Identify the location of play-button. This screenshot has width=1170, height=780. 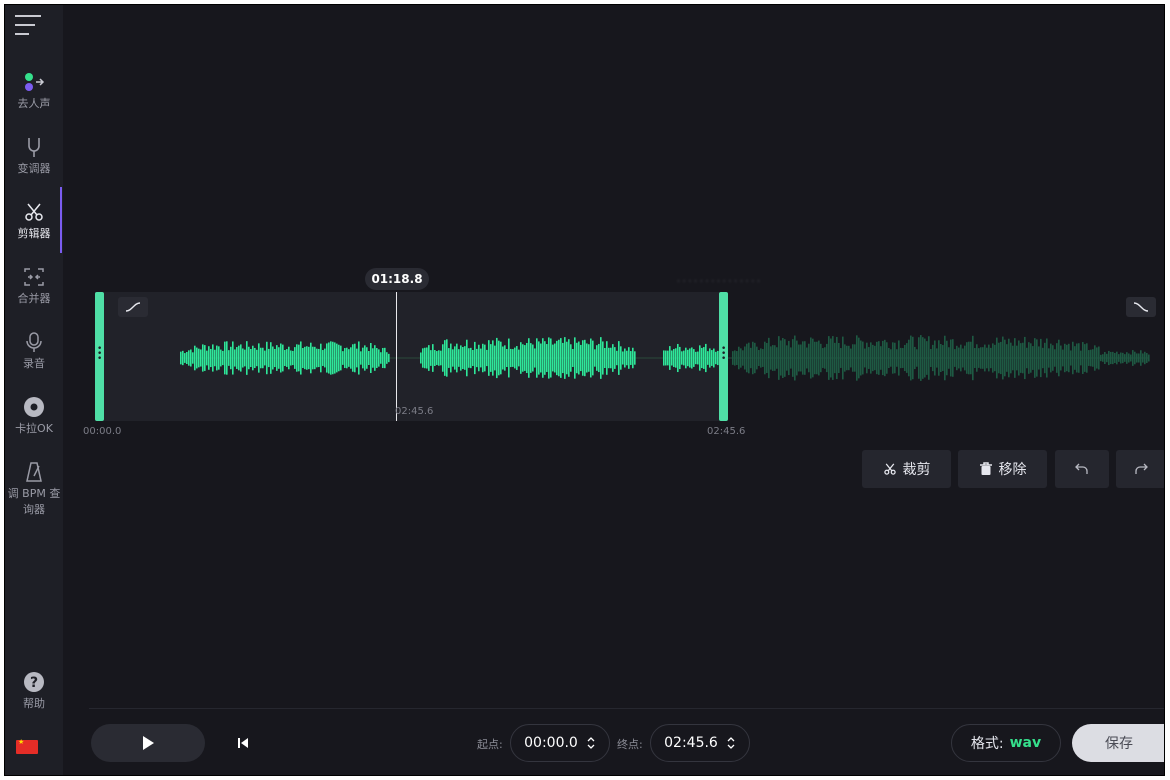
(148, 743).